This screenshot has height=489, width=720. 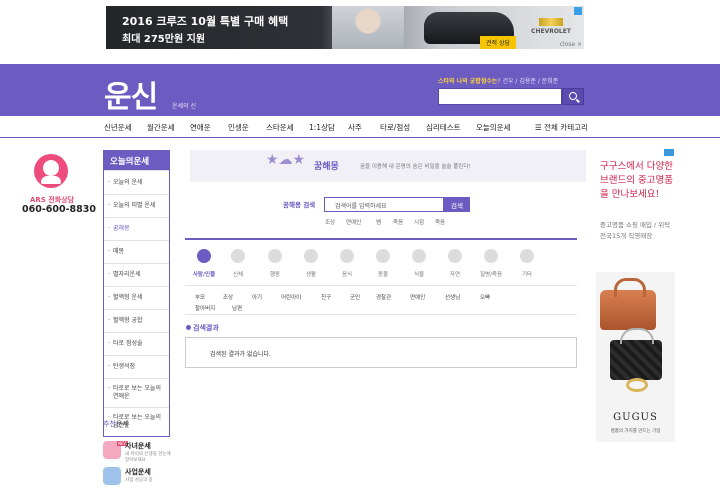 What do you see at coordinates (628, 304) in the screenshot?
I see `handbag-image` at bounding box center [628, 304].